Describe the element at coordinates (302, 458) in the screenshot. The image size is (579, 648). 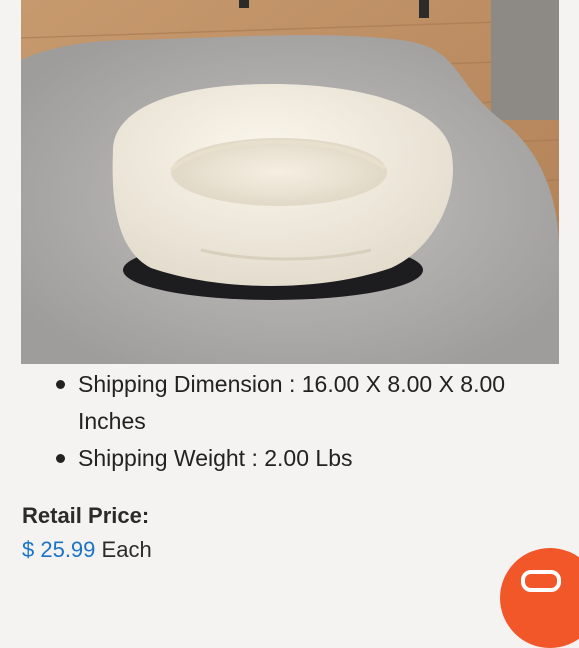
I see `spec-shipping-weight: Shipping Weight : 2.00 Lbs` at that location.